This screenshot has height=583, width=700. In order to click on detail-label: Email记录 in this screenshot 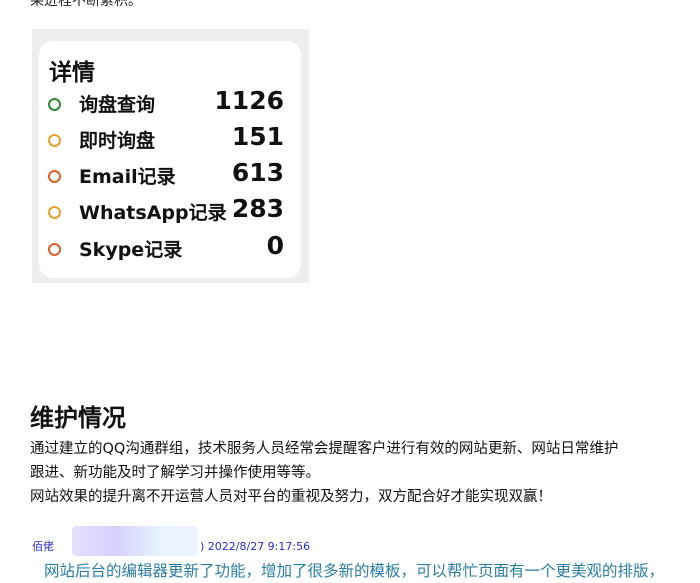, I will do `click(127, 177)`.